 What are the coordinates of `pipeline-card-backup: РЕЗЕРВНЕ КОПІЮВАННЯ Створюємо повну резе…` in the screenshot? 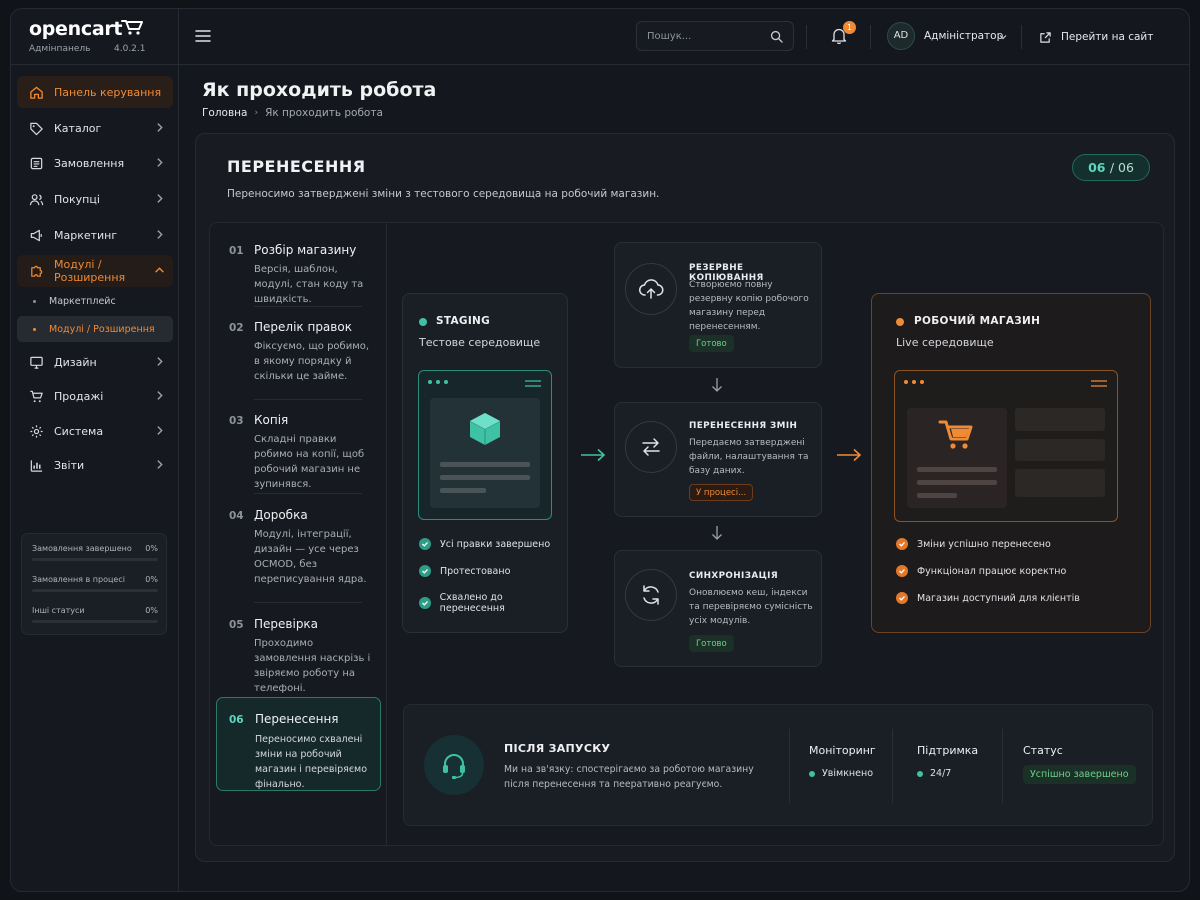 It's located at (718, 305).